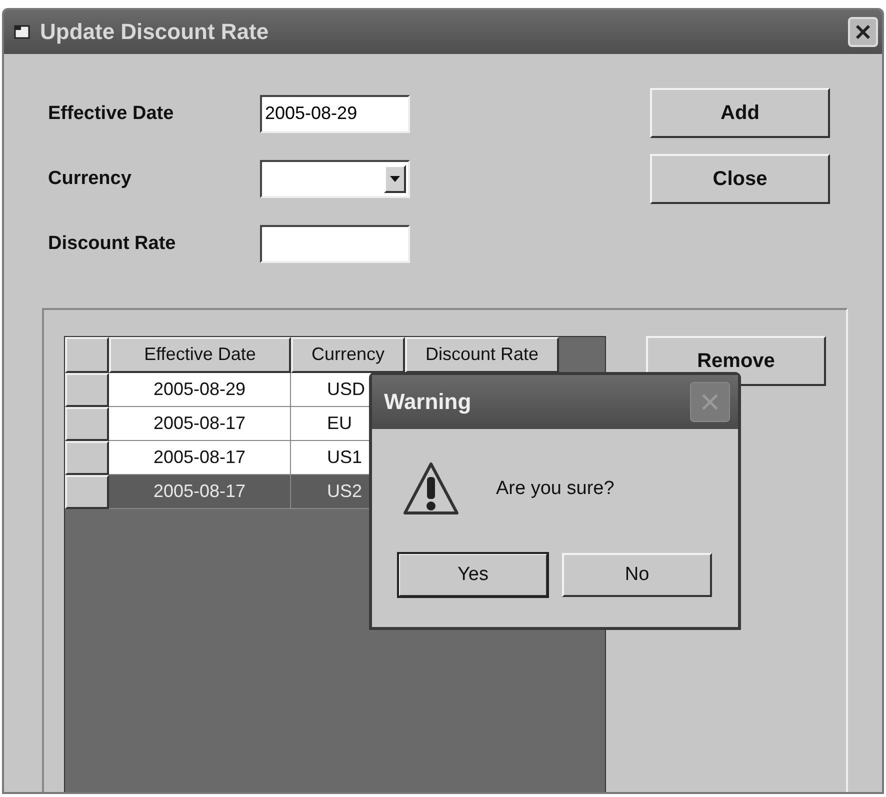  Describe the element at coordinates (90, 179) in the screenshot. I see `field-label: Currency` at that location.